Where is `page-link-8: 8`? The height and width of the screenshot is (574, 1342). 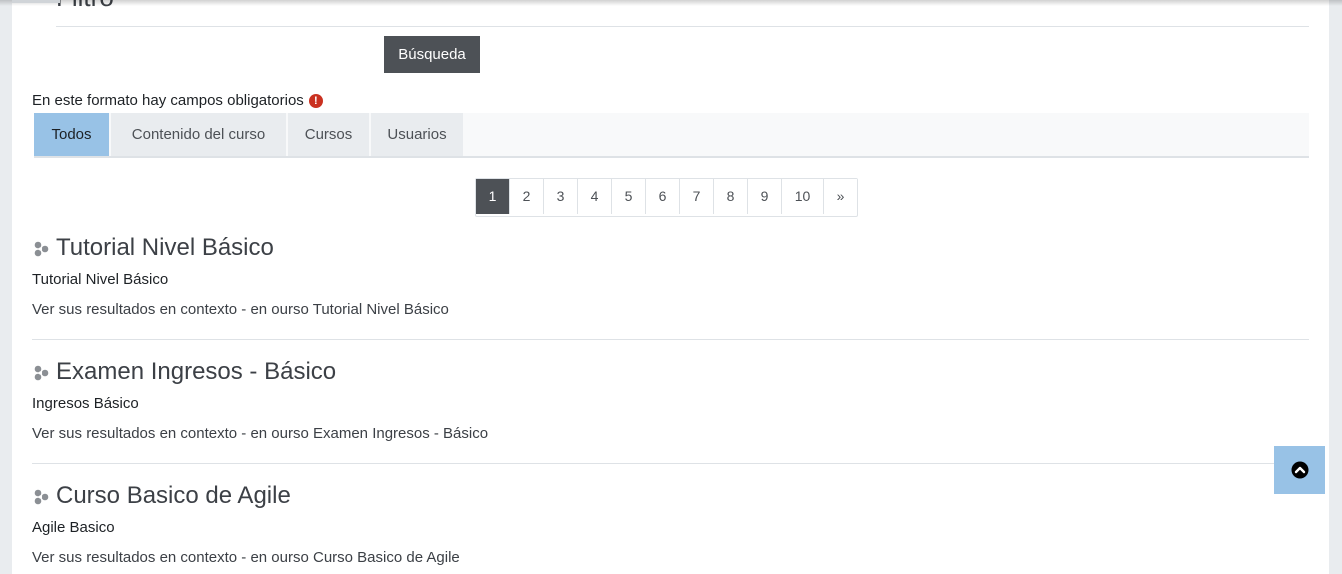
page-link-8: 8 is located at coordinates (731, 196).